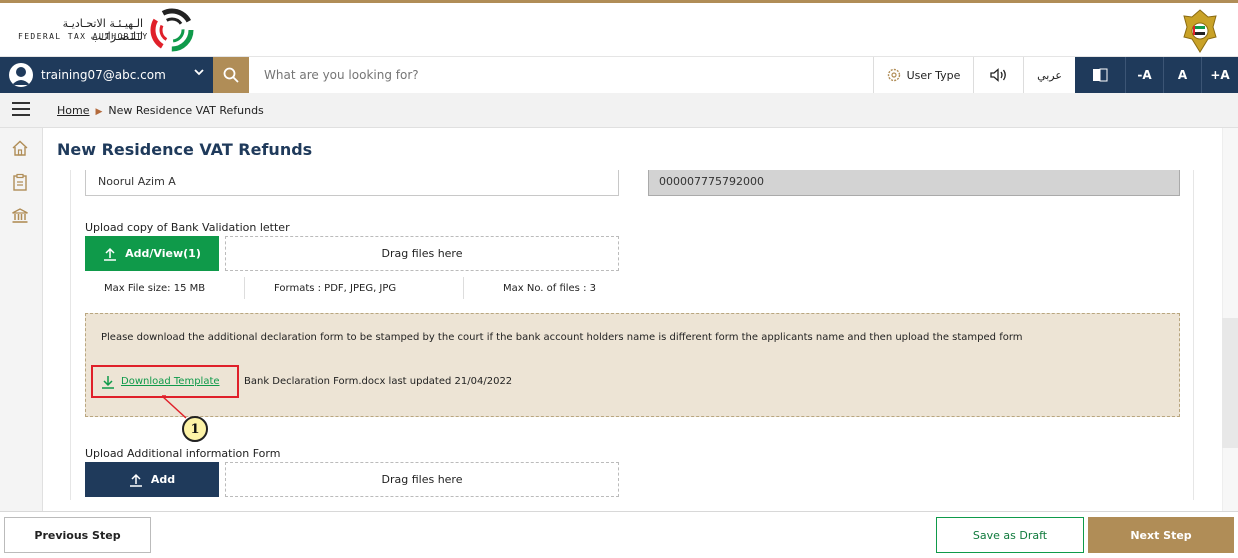  I want to click on max-file-size-text: Max File size: 15 MB, so click(155, 288).